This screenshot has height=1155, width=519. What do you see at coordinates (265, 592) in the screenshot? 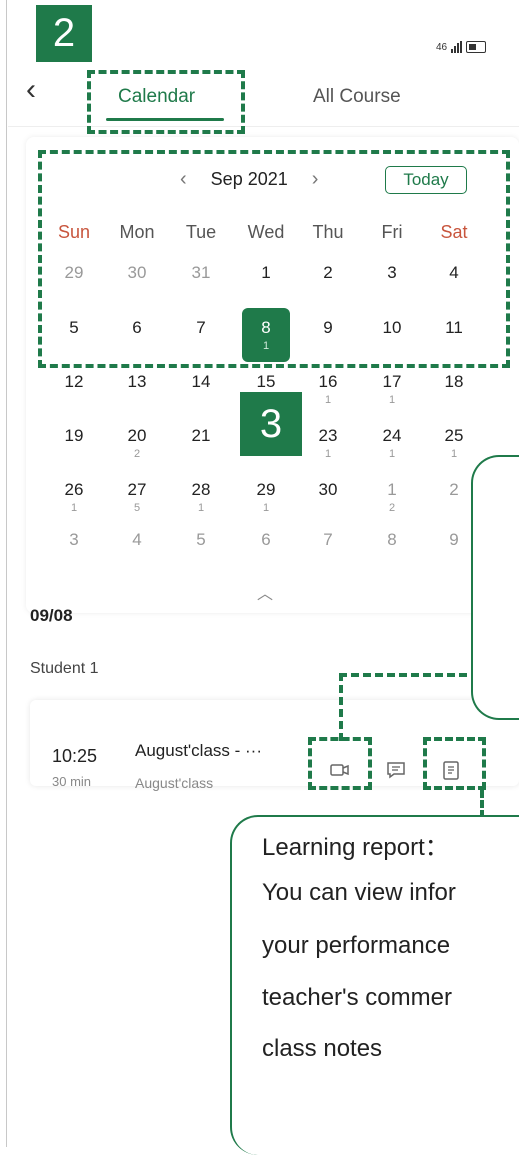
I see `collapse-calendar-icon: ︿` at bounding box center [265, 592].